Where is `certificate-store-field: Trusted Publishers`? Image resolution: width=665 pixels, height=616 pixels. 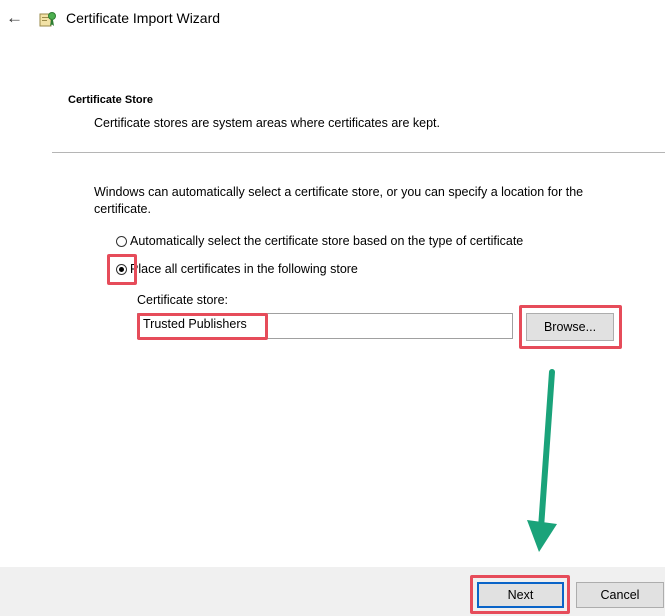
certificate-store-field: Trusted Publishers is located at coordinates (325, 326).